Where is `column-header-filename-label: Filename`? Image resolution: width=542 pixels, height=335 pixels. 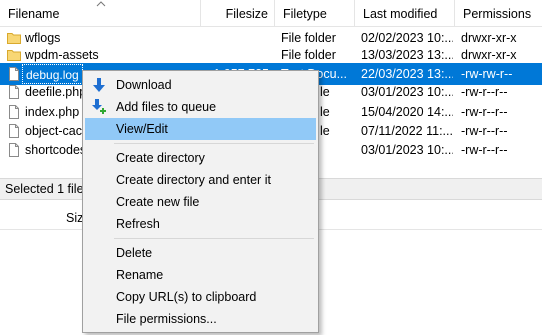
column-header-filename-label: Filename is located at coordinates (34, 14).